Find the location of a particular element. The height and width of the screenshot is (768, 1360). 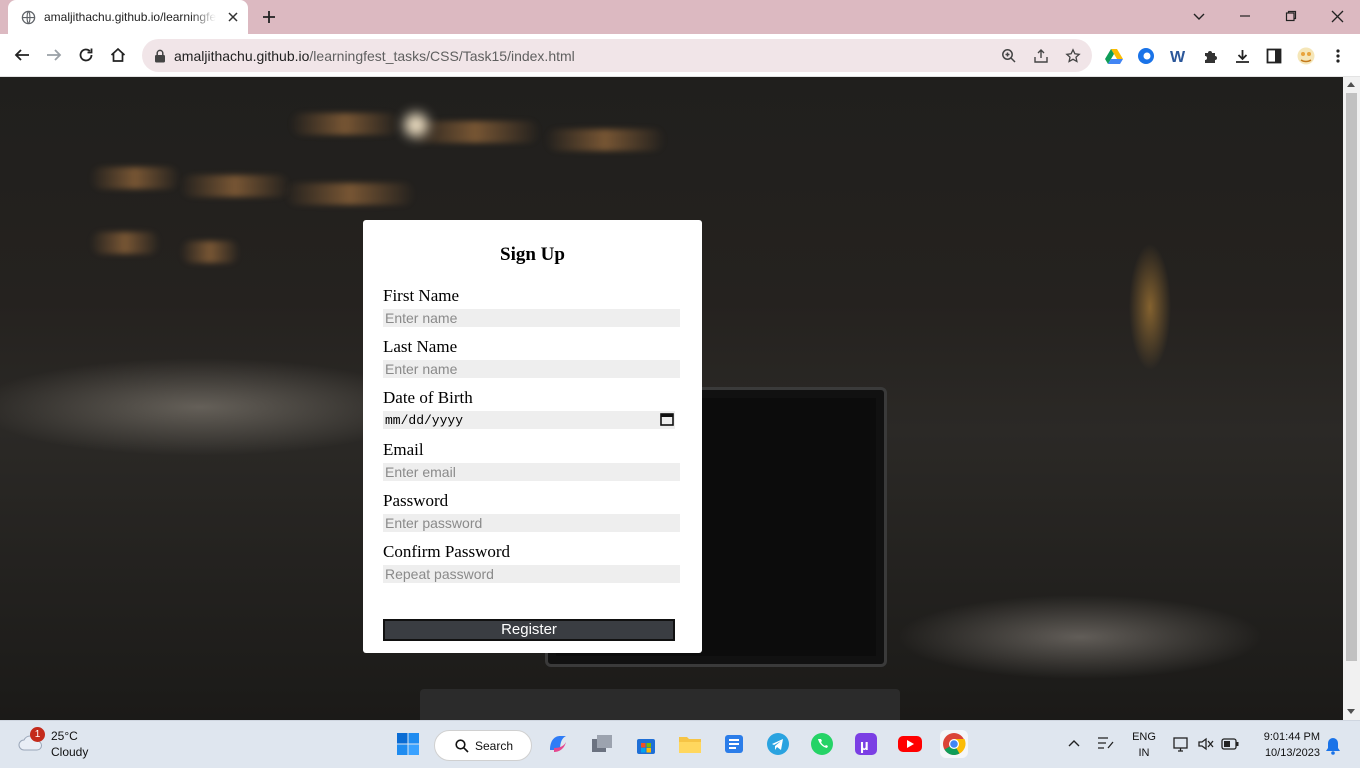

language-line-2: IN is located at coordinates (1144, 753).